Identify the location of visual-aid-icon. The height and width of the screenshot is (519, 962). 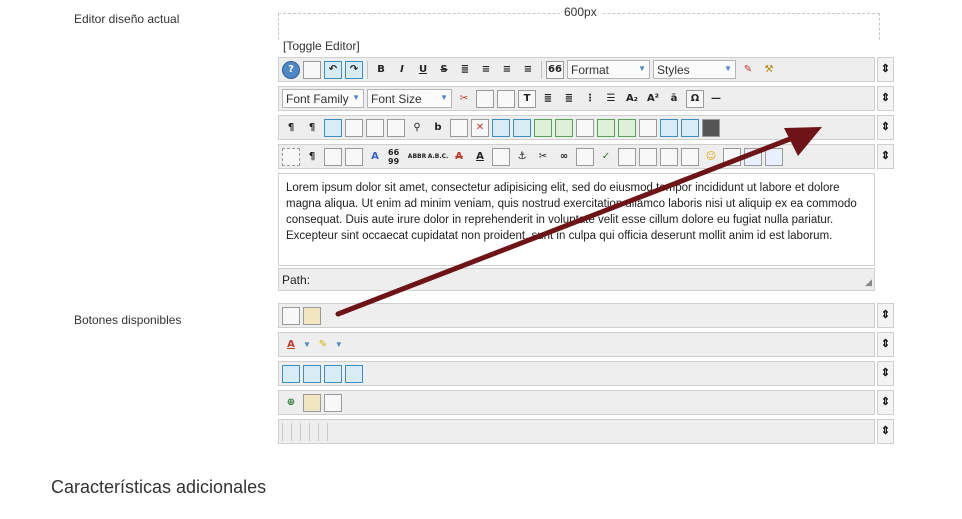
(291, 156).